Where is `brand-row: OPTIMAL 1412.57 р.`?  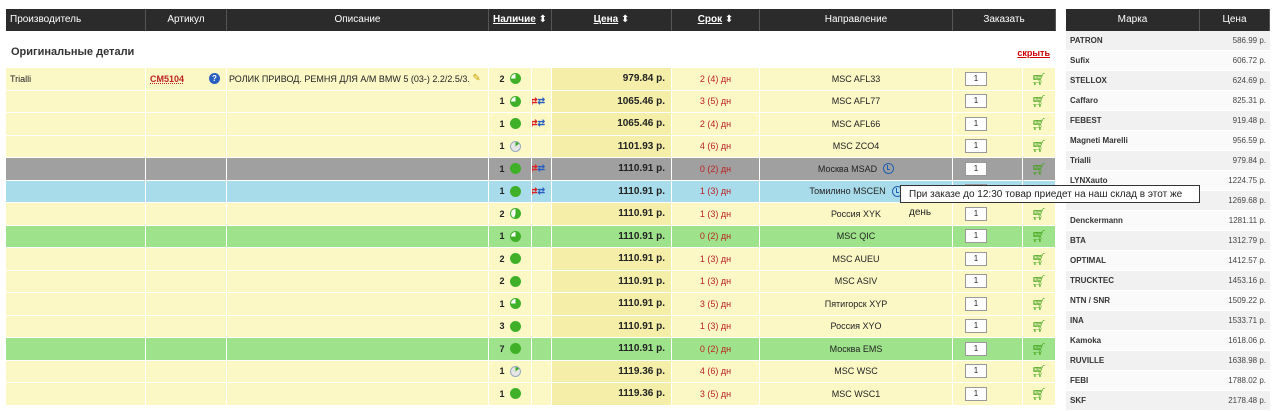
brand-row: OPTIMAL 1412.57 р. is located at coordinates (1168, 261).